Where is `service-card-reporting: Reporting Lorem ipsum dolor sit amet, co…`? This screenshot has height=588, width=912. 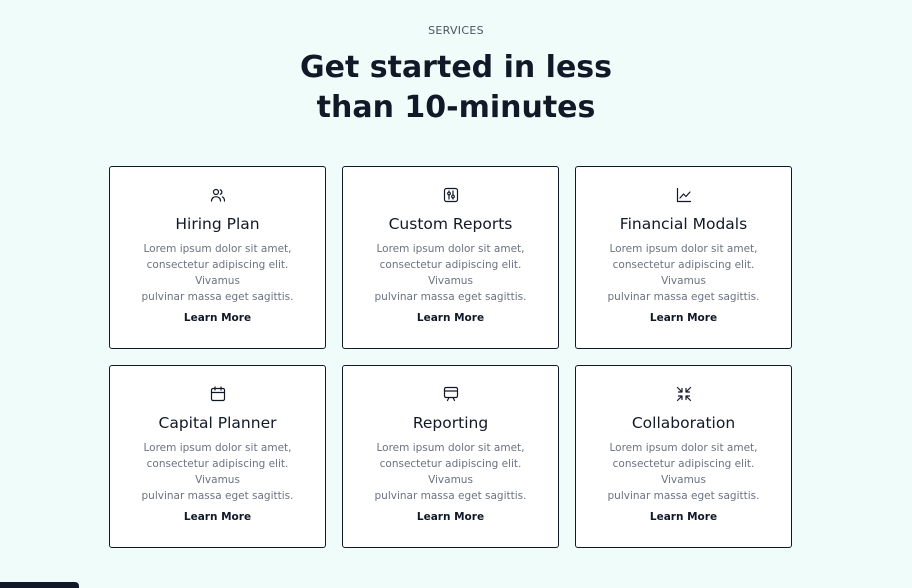 service-card-reporting: Reporting Lorem ipsum dolor sit amet, co… is located at coordinates (450, 456).